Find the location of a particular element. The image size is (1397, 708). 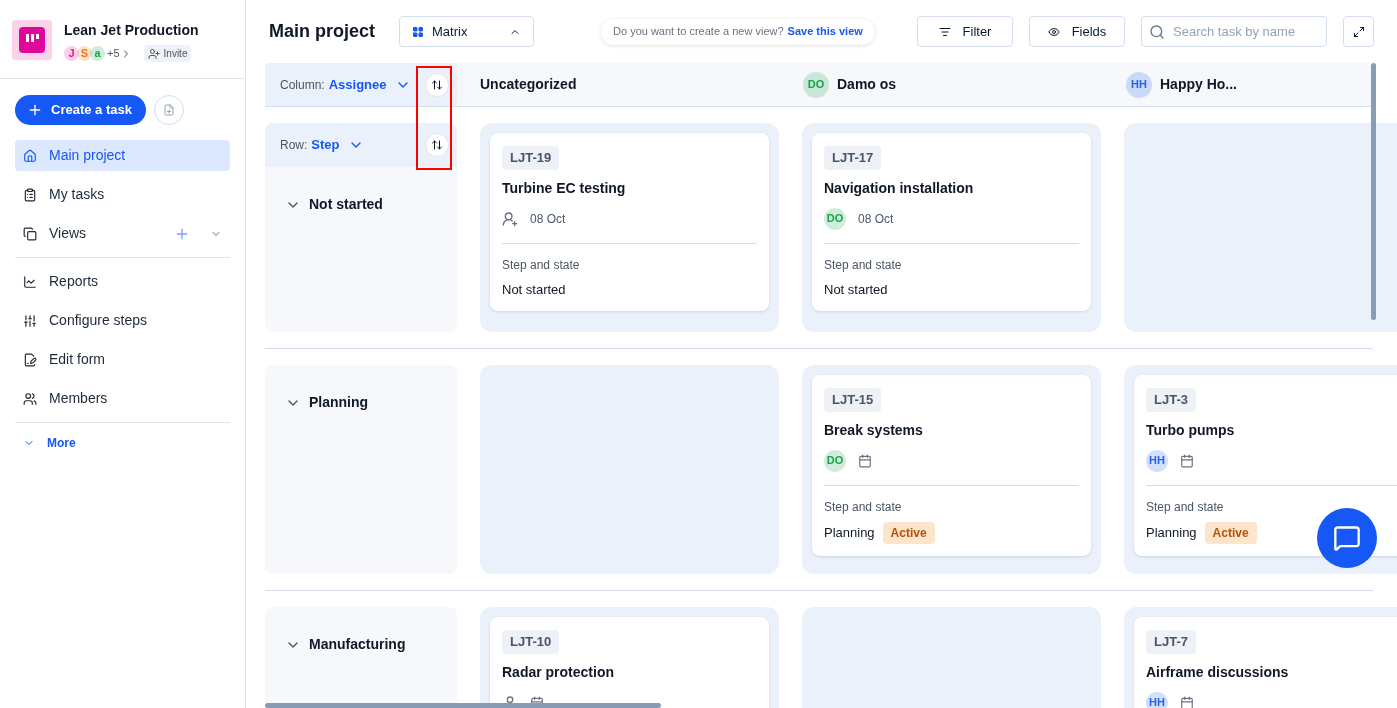

clipboard-icon is located at coordinates (30, 194).